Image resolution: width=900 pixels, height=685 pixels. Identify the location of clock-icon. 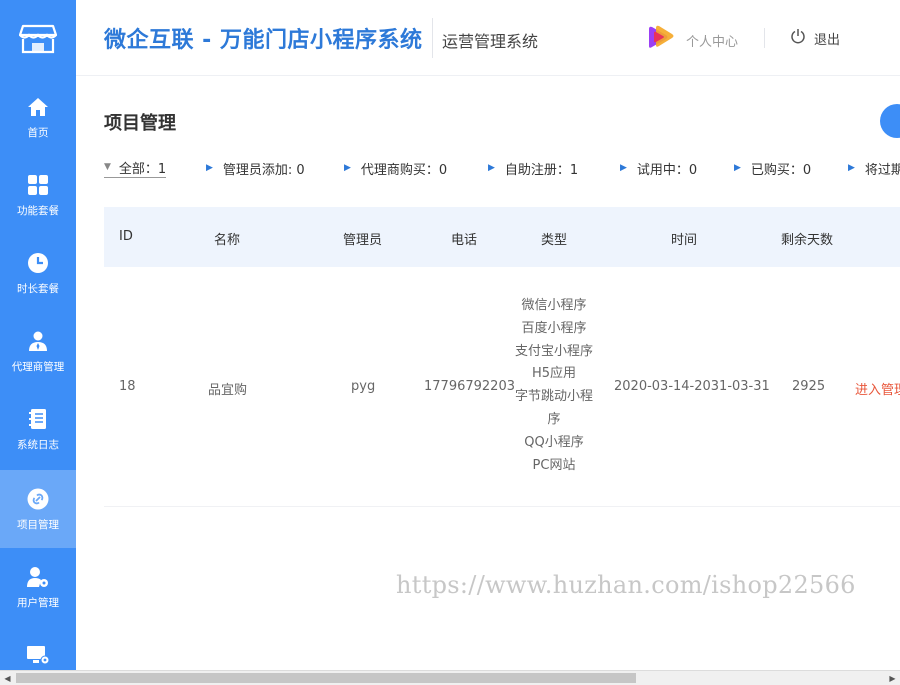
(38, 263).